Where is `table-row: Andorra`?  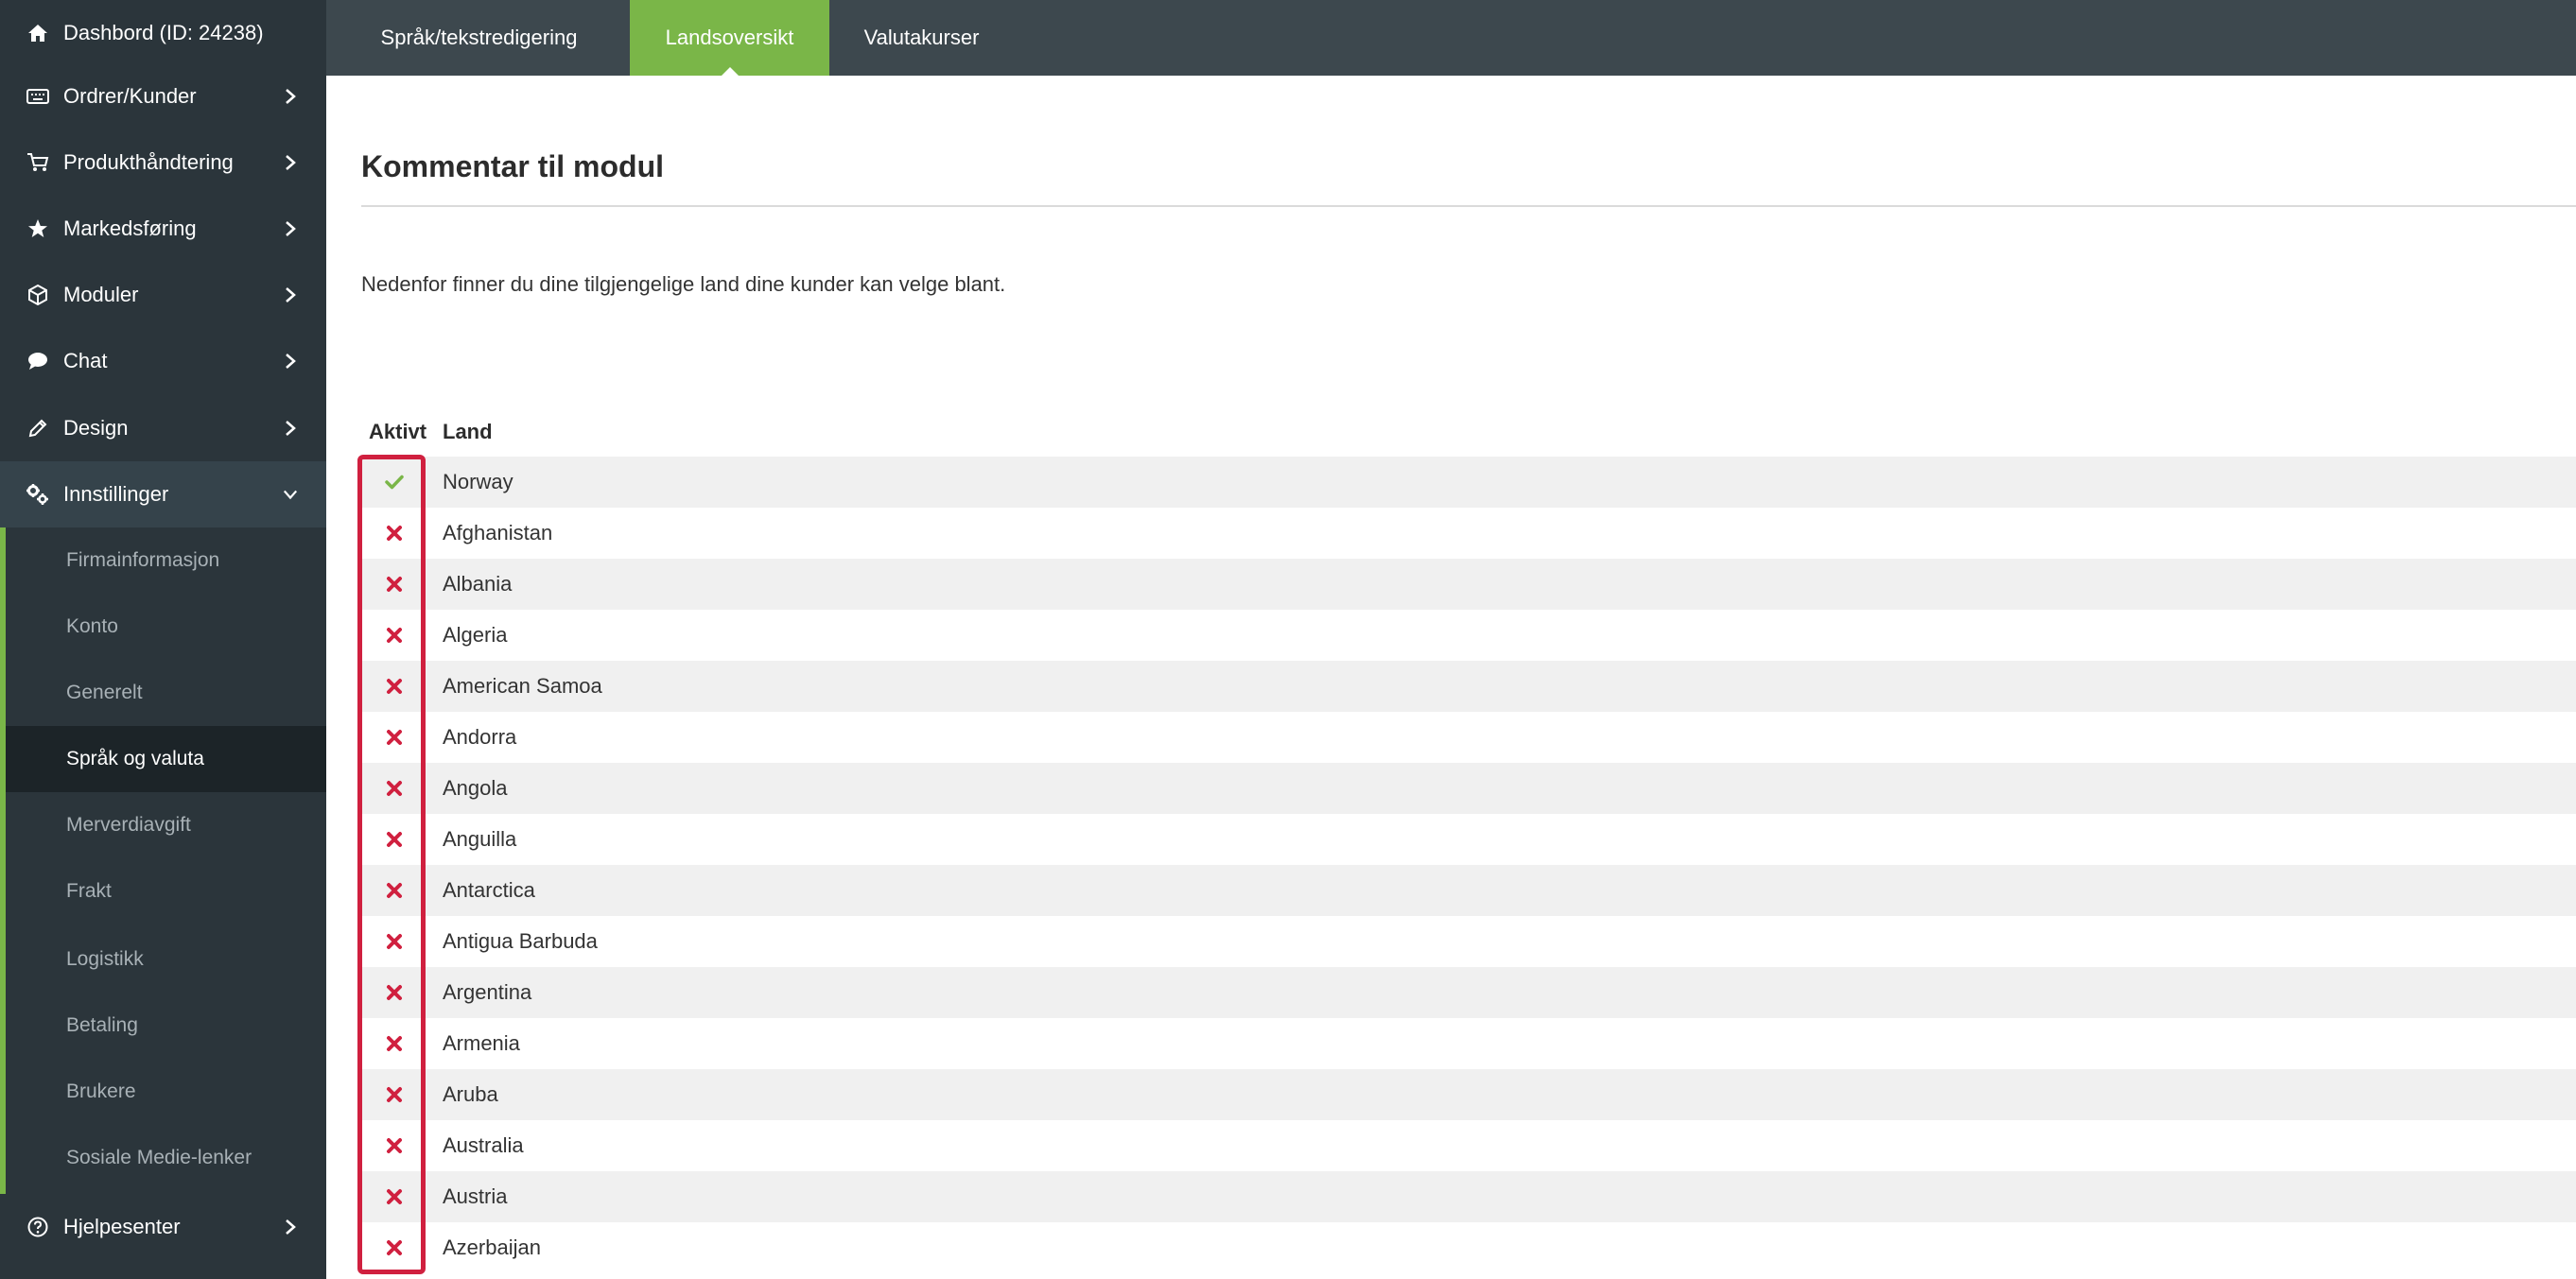
table-row: Andorra is located at coordinates (1468, 737).